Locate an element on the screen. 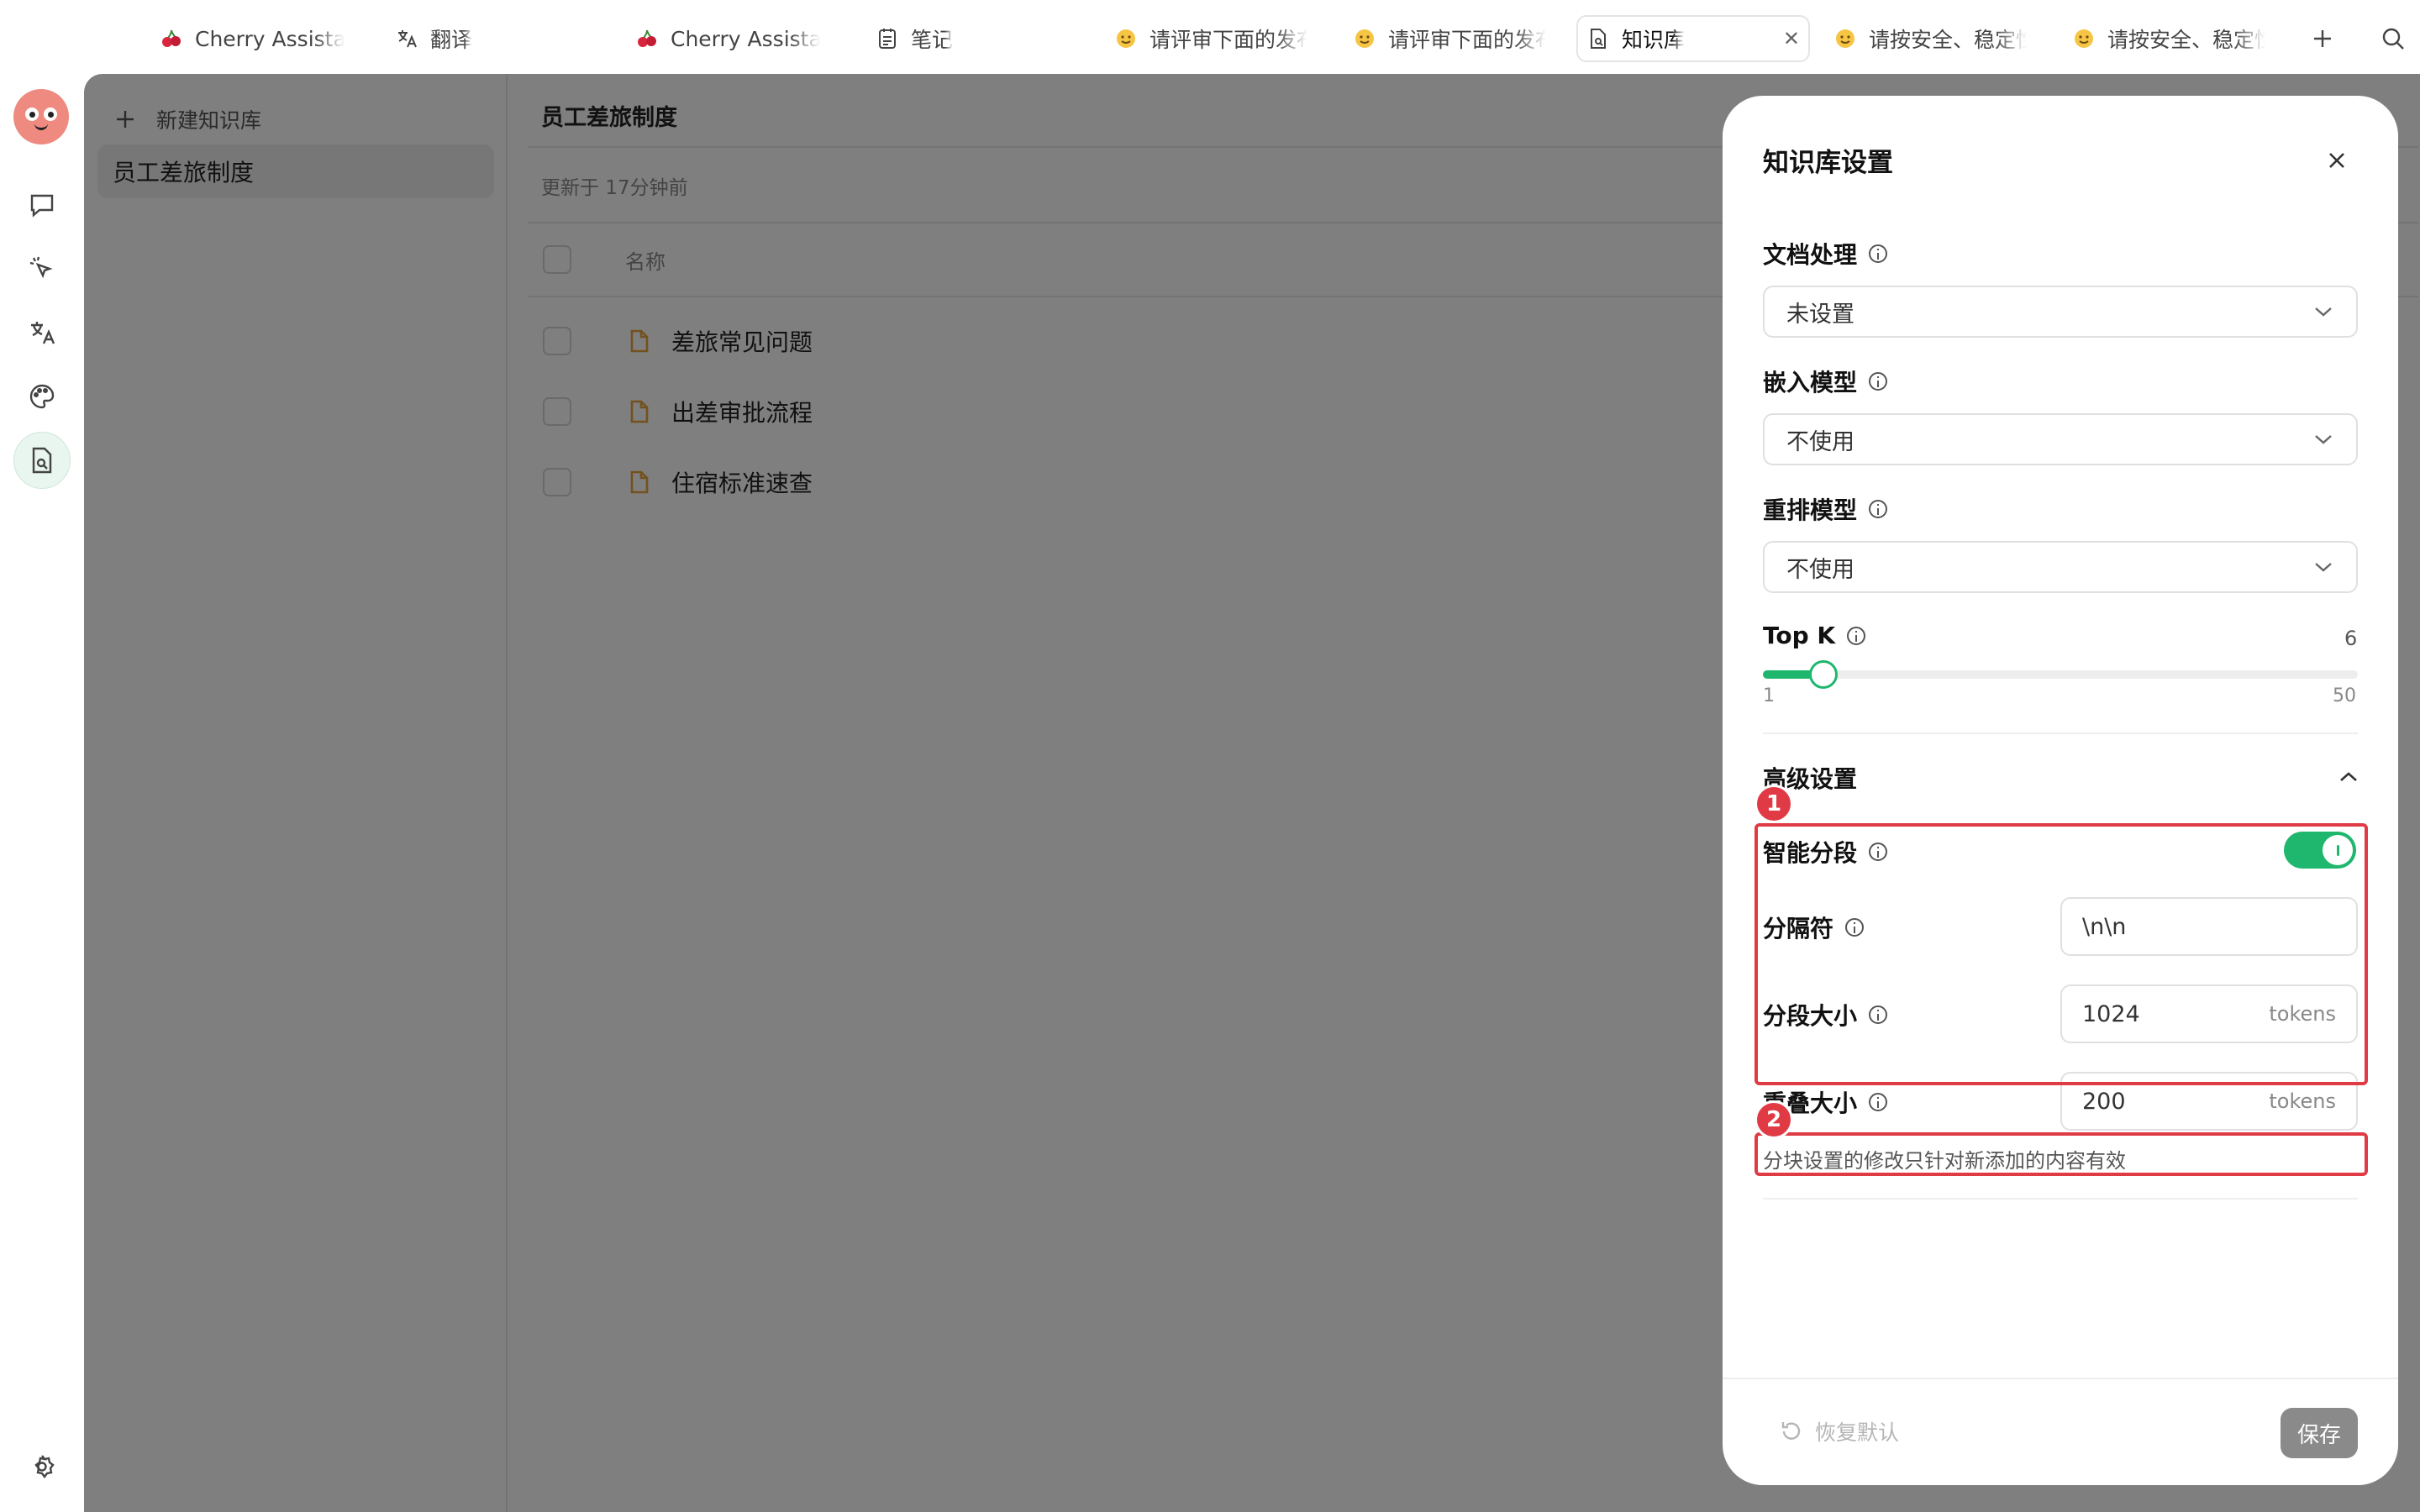 This screenshot has width=2420, height=1512. reset-label: 恢复默认 is located at coordinates (1858, 1432).